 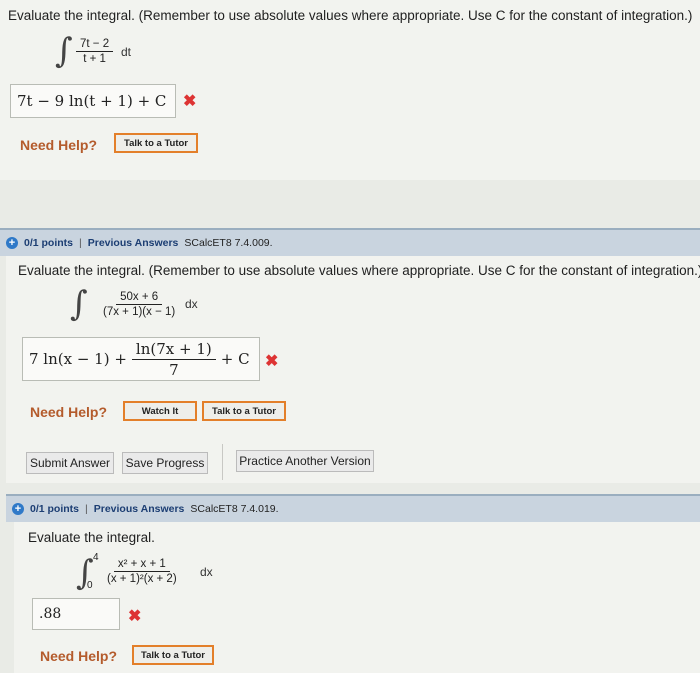 What do you see at coordinates (191, 304) in the screenshot?
I see `question-2-differential: dx` at bounding box center [191, 304].